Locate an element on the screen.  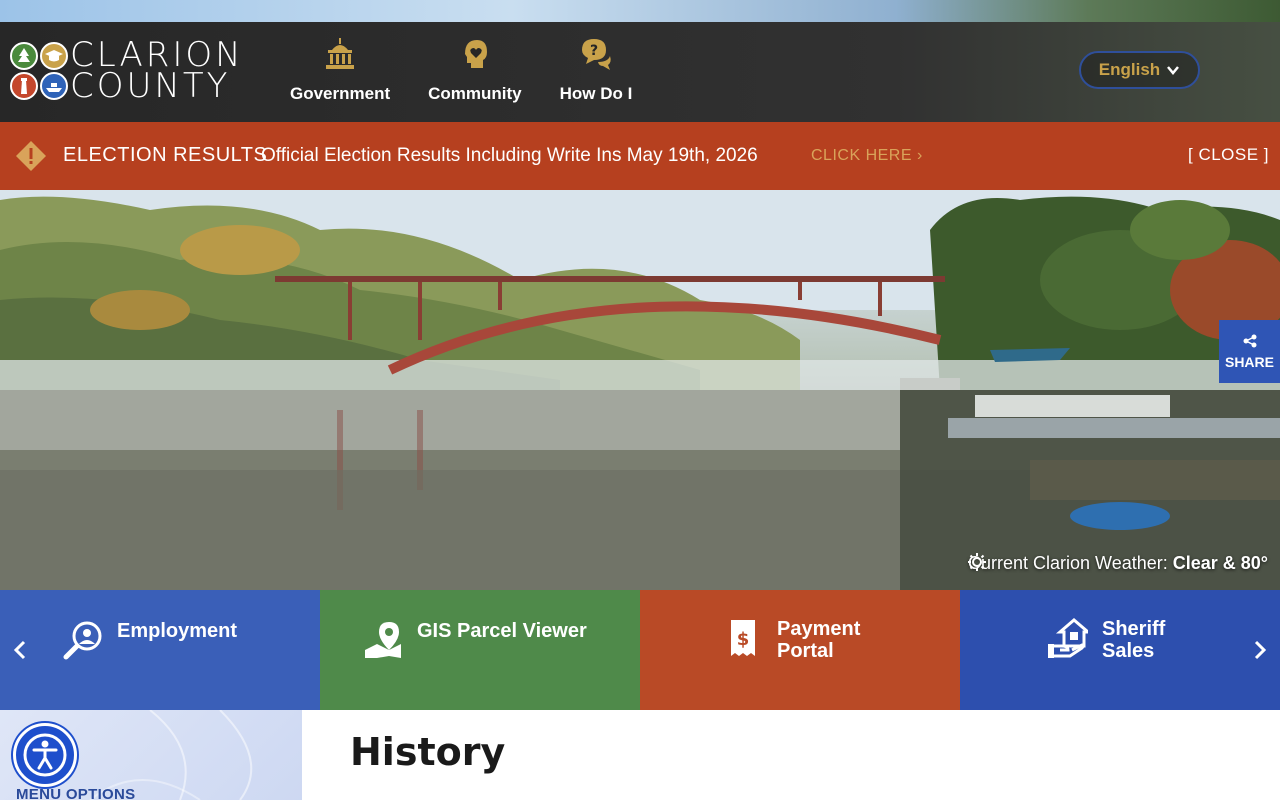
share-label: SHARE is located at coordinates (1249, 361).